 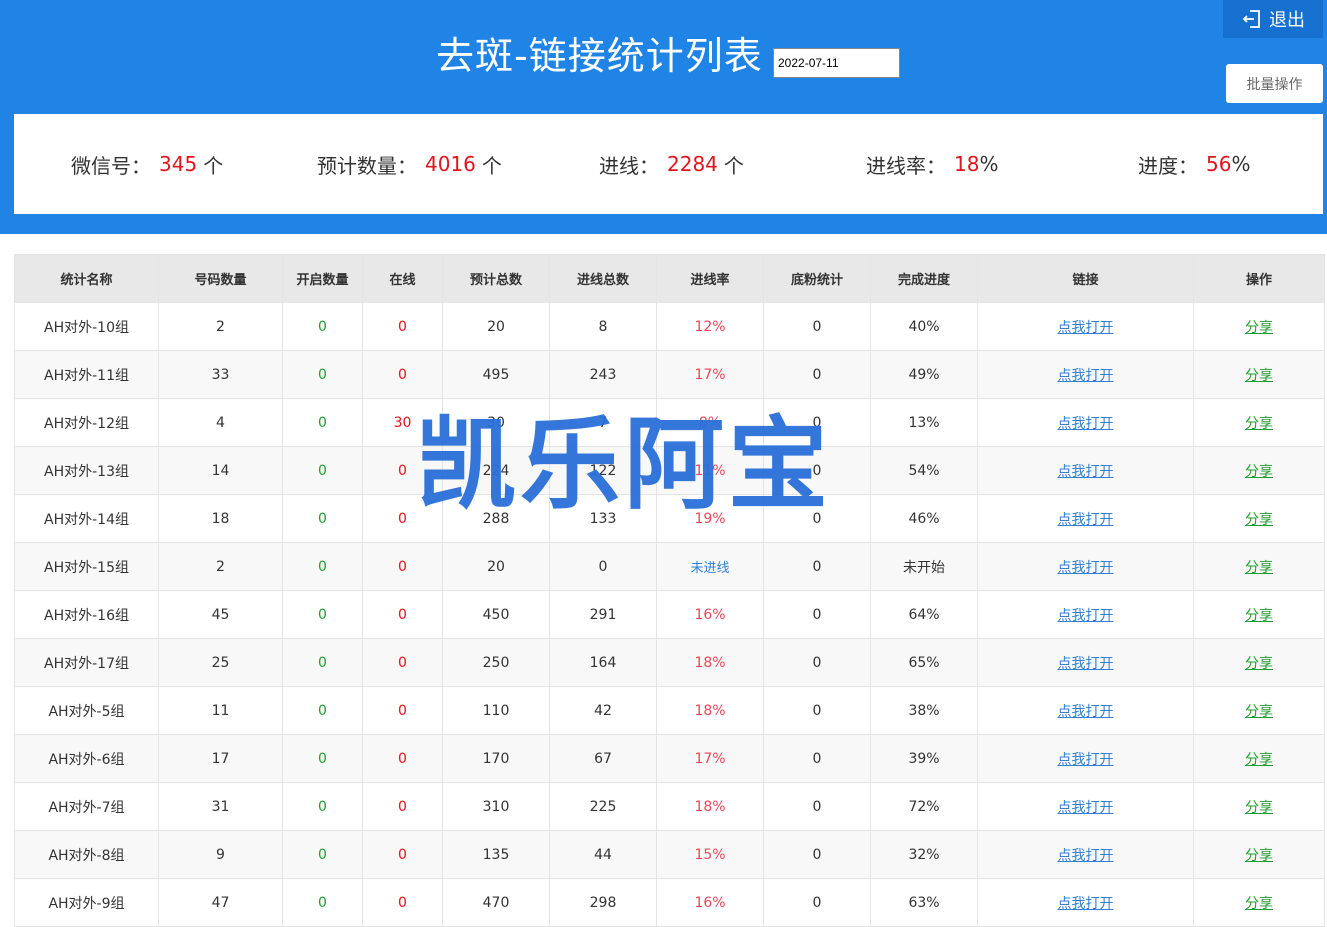 I want to click on cell-progress: 72%, so click(x=924, y=806).